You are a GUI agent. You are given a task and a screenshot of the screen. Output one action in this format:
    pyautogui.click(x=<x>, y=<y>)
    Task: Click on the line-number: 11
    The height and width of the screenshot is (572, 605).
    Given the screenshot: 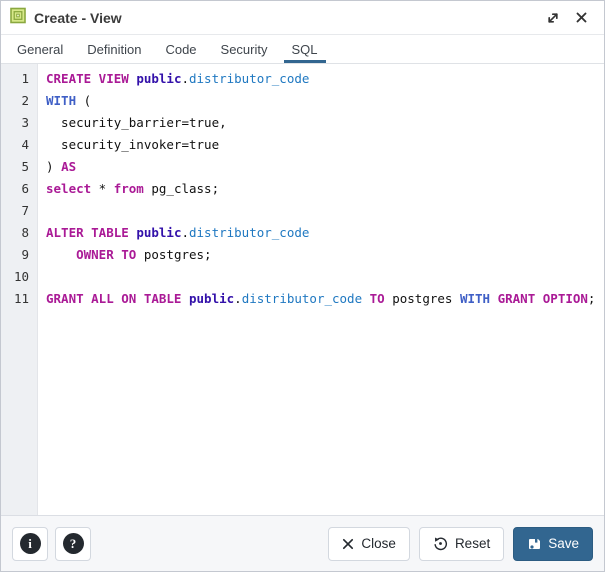 What is the action you would take?
    pyautogui.click(x=21, y=298)
    